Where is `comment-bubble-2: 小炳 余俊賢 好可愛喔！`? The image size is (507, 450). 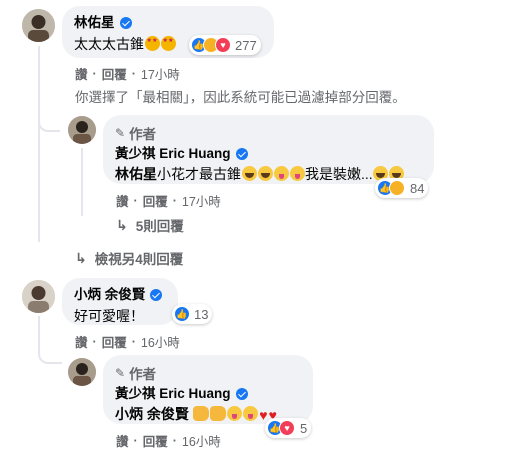 comment-bubble-2: 小炳 余俊賢 好可愛喔！ is located at coordinates (120, 301).